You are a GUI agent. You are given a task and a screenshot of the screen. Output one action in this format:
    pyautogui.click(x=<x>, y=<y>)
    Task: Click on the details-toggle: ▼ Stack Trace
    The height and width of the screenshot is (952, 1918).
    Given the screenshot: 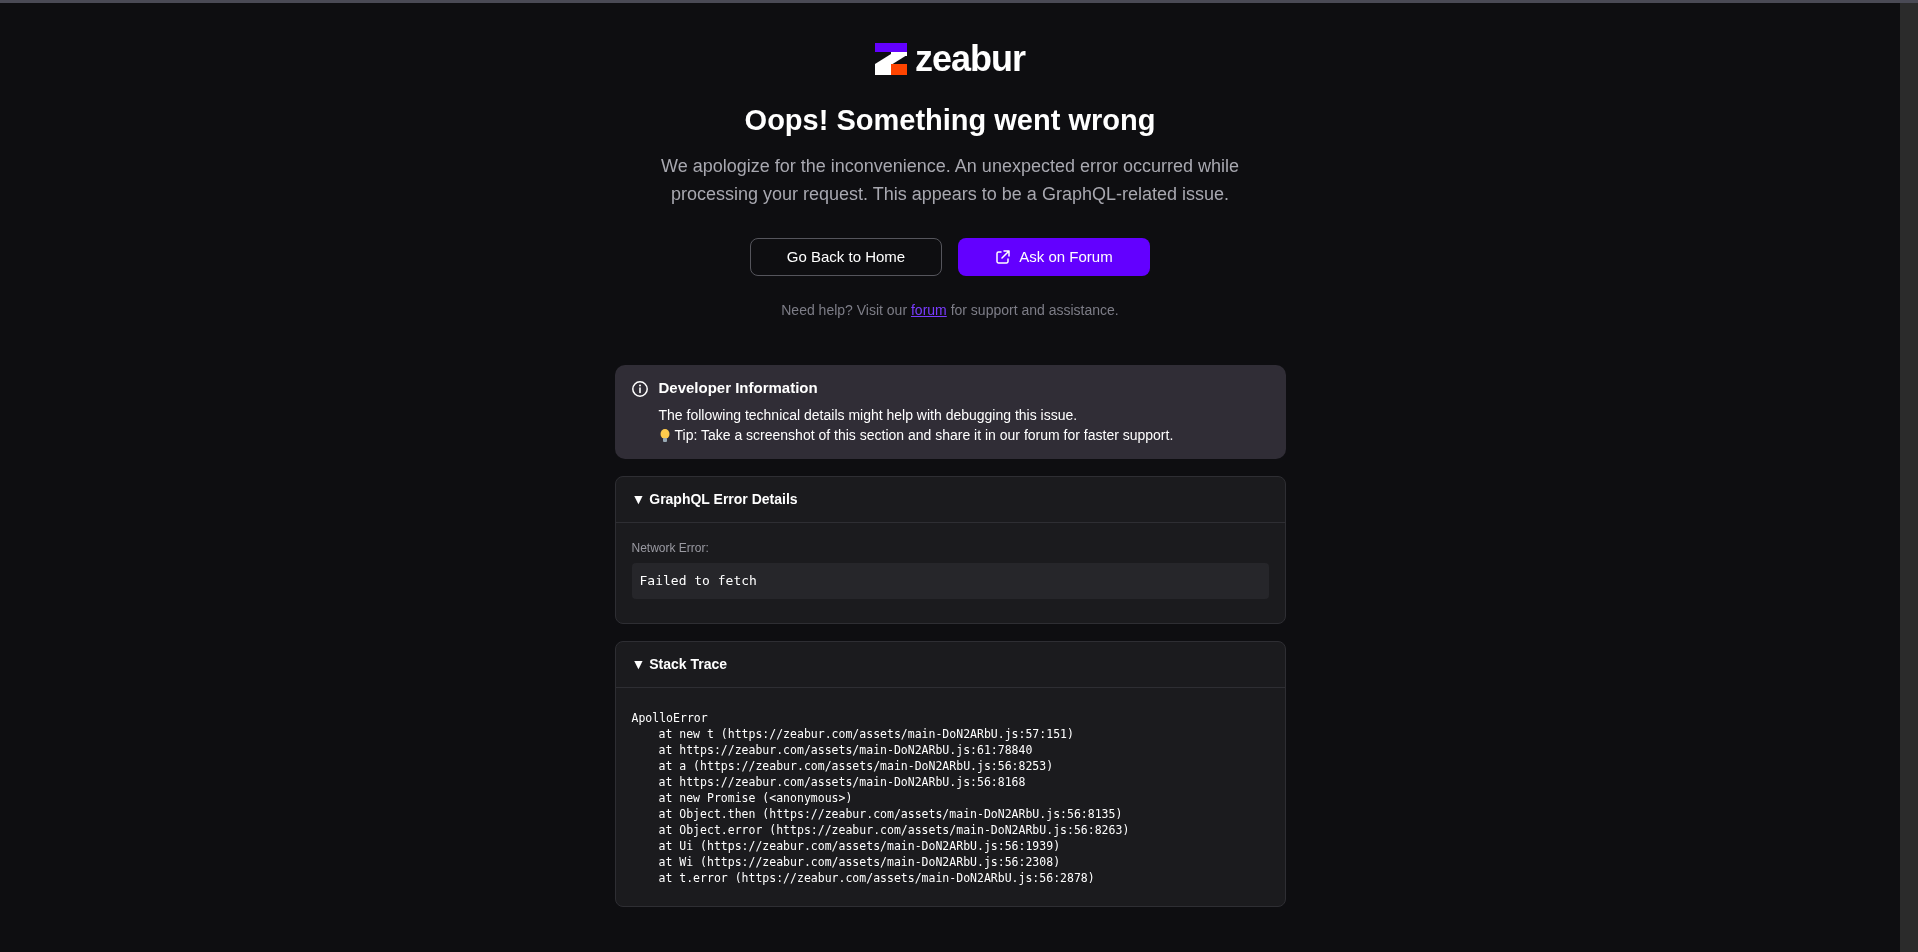 What is the action you would take?
    pyautogui.click(x=950, y=664)
    